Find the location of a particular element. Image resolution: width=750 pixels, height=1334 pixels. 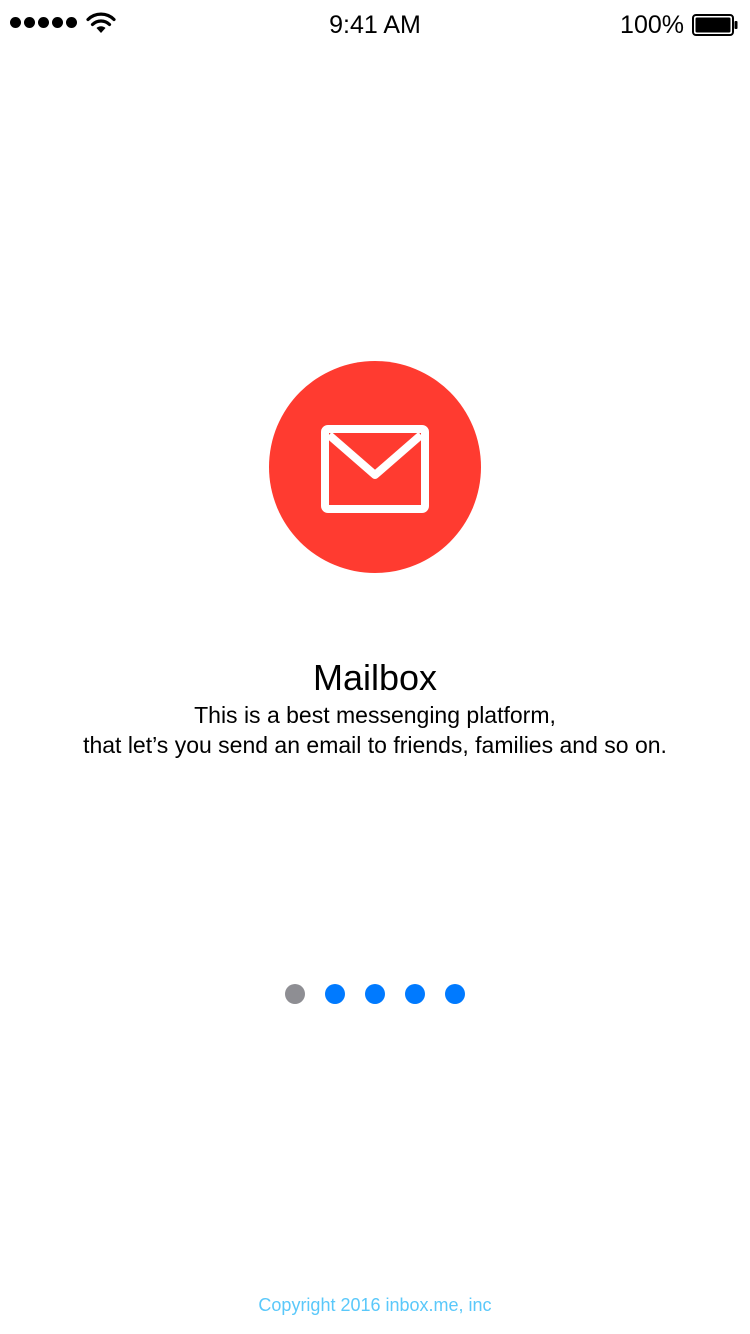

description-line-1: This is a best messenging platform, is located at coordinates (375, 715).